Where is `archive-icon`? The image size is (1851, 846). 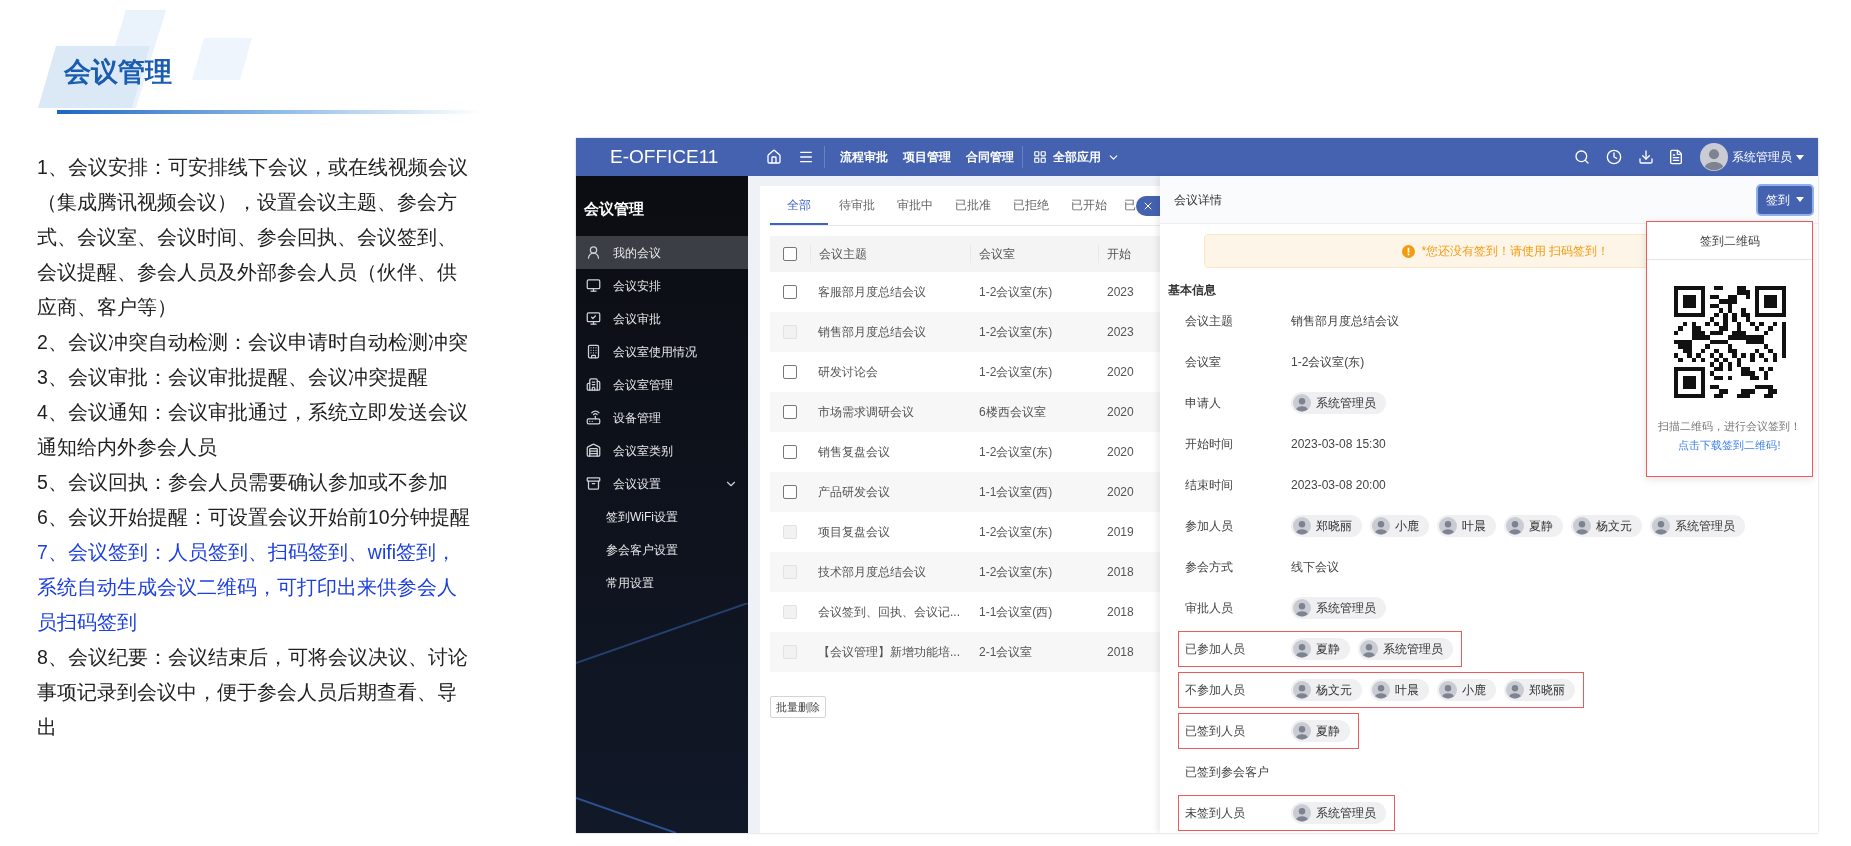 archive-icon is located at coordinates (593, 483).